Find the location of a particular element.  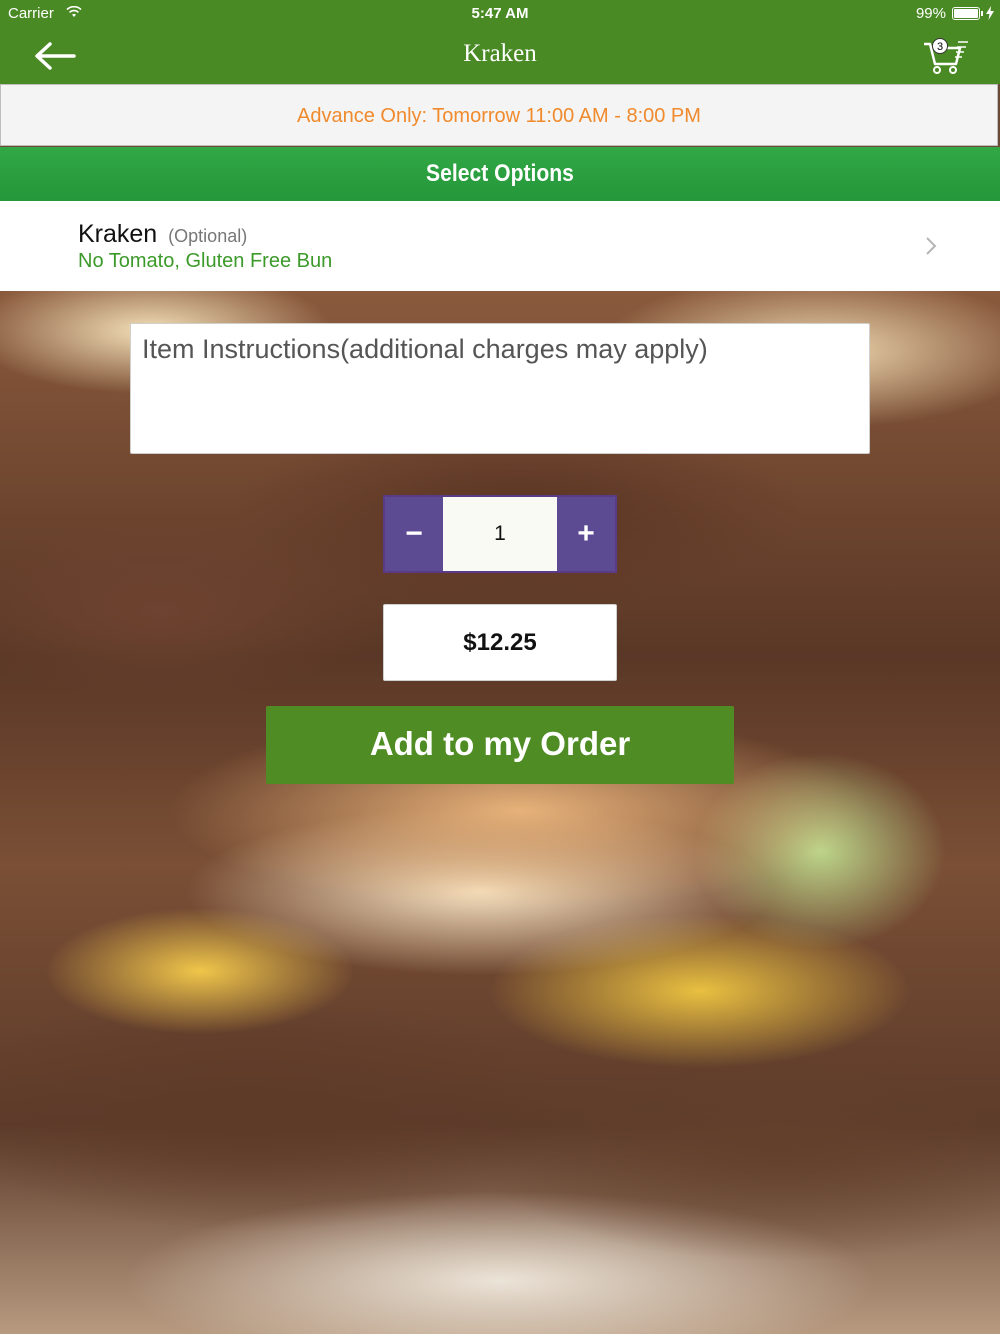

navigation-bar: Kraken 3 is located at coordinates (500, 56).